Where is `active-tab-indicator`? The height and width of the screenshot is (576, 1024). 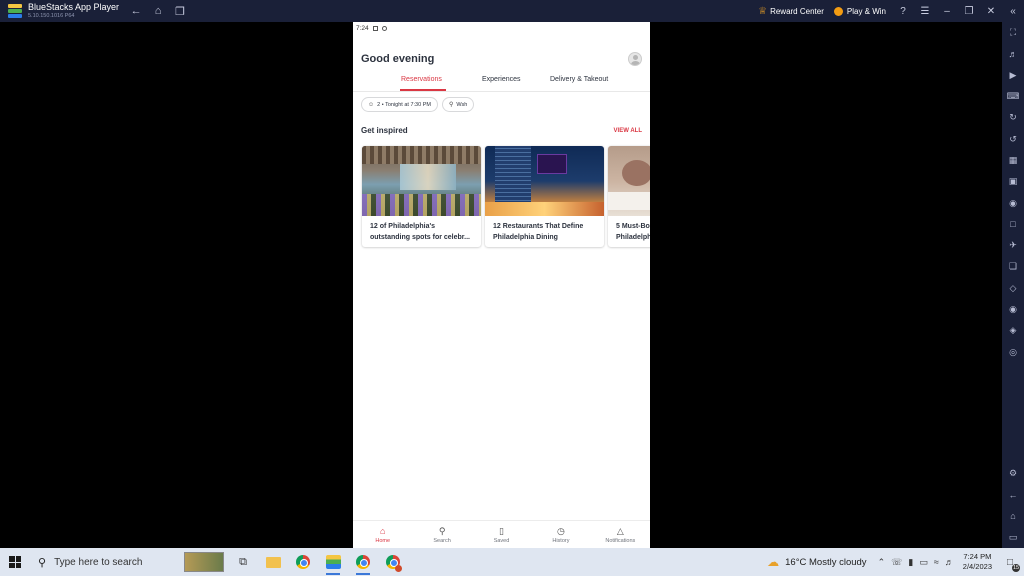
active-tab-indicator is located at coordinates (423, 90).